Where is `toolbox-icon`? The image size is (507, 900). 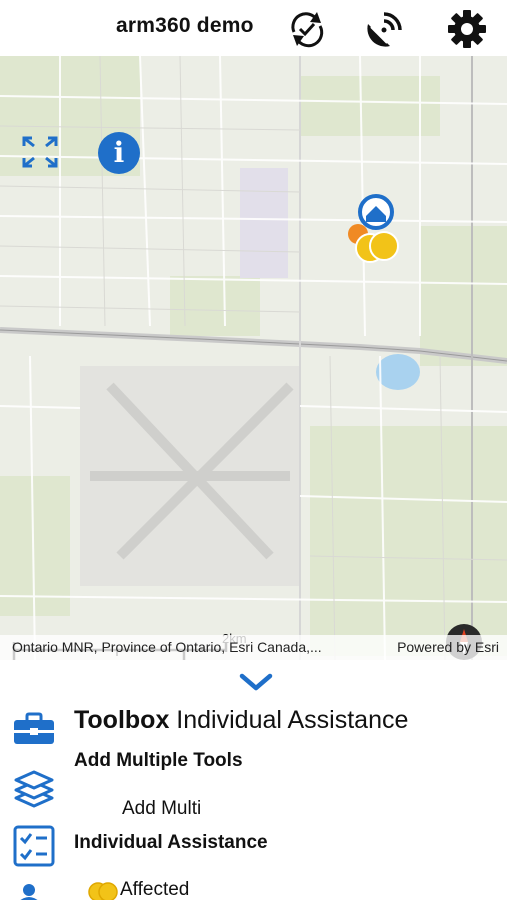
toolbox-icon is located at coordinates (34, 728).